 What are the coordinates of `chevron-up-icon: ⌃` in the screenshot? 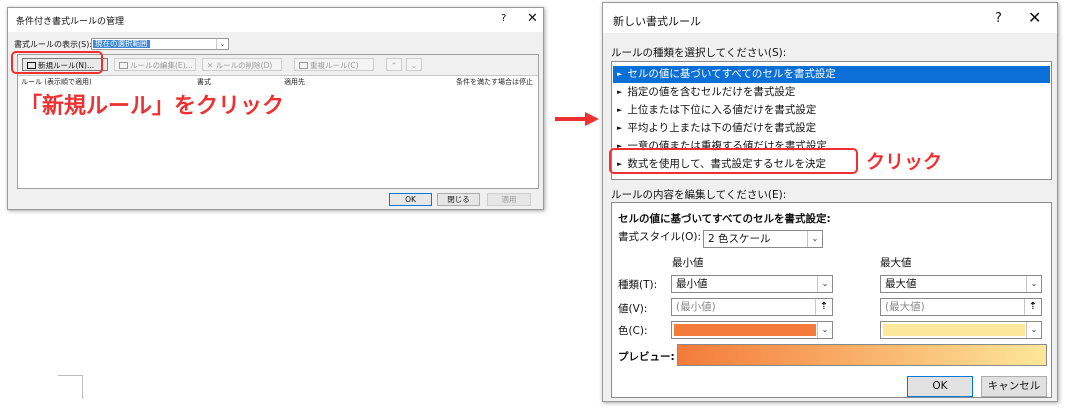 It's located at (394, 65).